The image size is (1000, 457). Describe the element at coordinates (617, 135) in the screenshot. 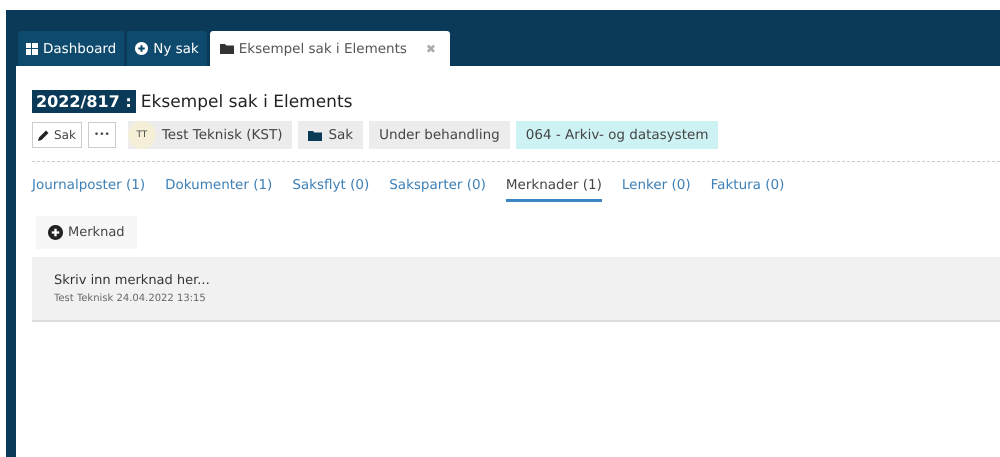

I see `chip: 064 - Arkiv- og datasystem` at that location.